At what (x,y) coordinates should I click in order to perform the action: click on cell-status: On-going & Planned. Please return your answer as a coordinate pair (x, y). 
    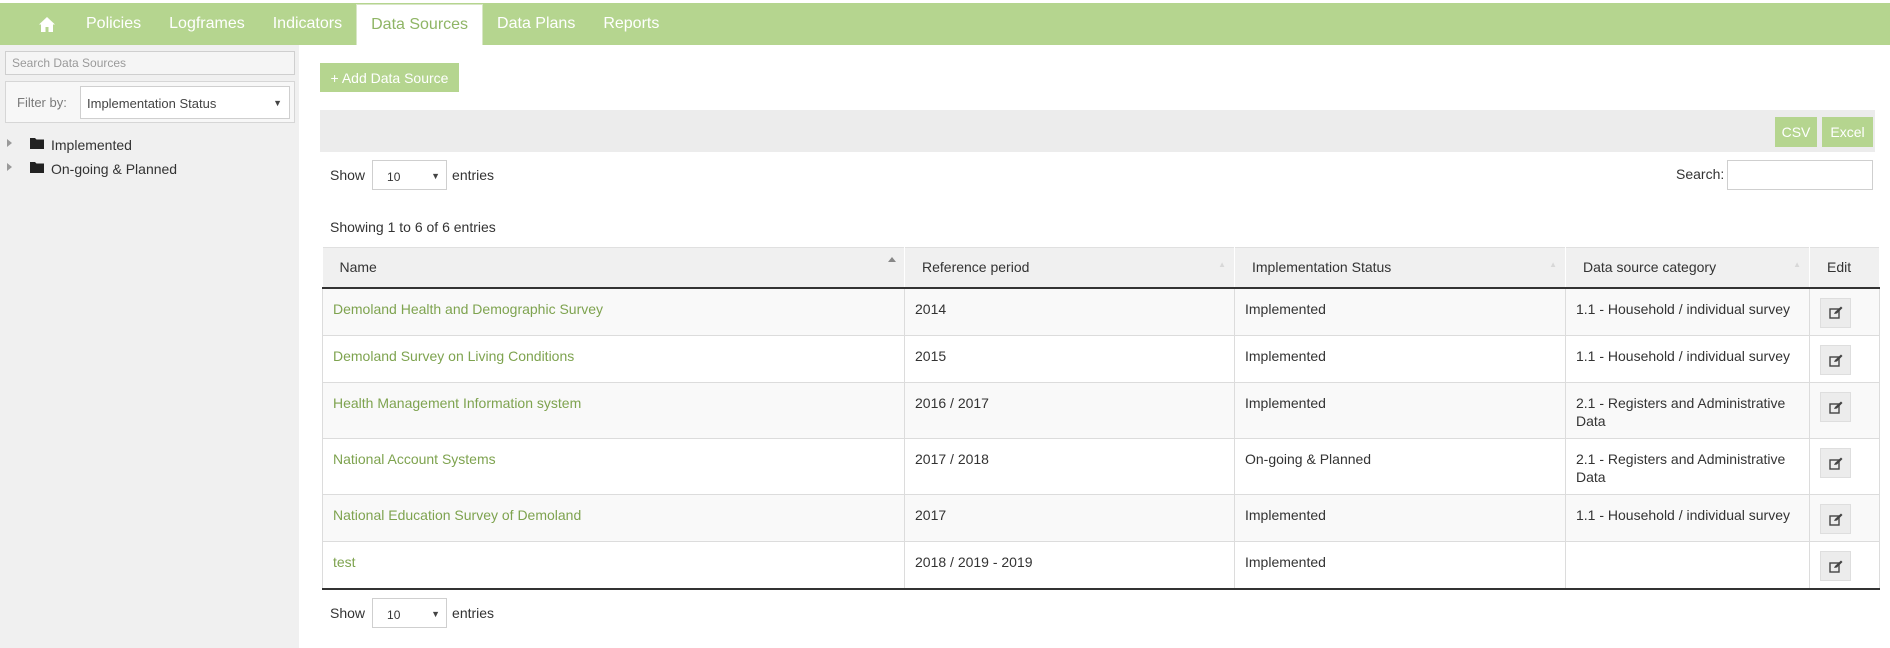
    Looking at the image, I should click on (1400, 466).